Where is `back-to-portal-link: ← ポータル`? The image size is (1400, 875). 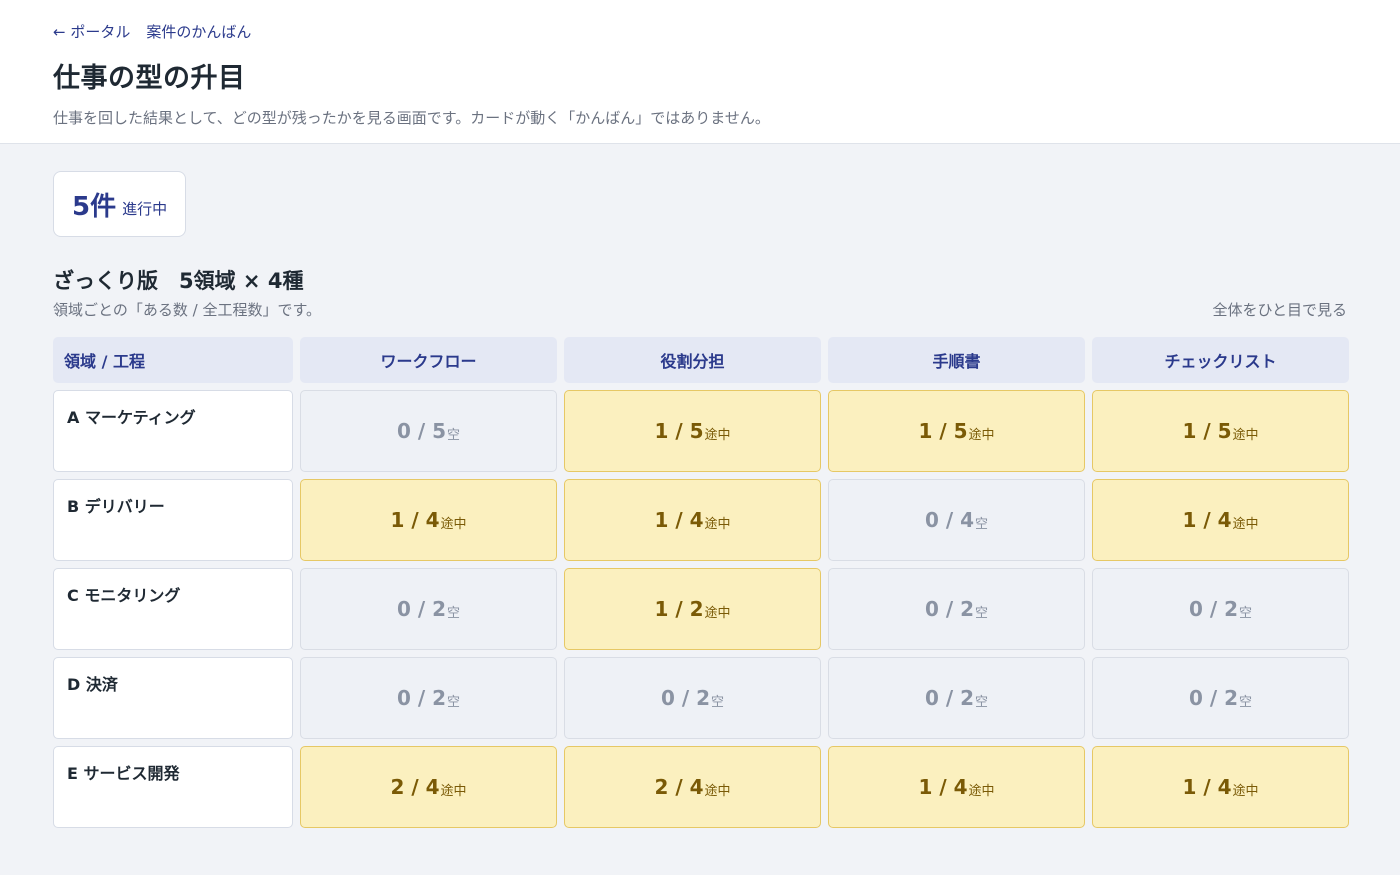 back-to-portal-link: ← ポータル is located at coordinates (91, 31).